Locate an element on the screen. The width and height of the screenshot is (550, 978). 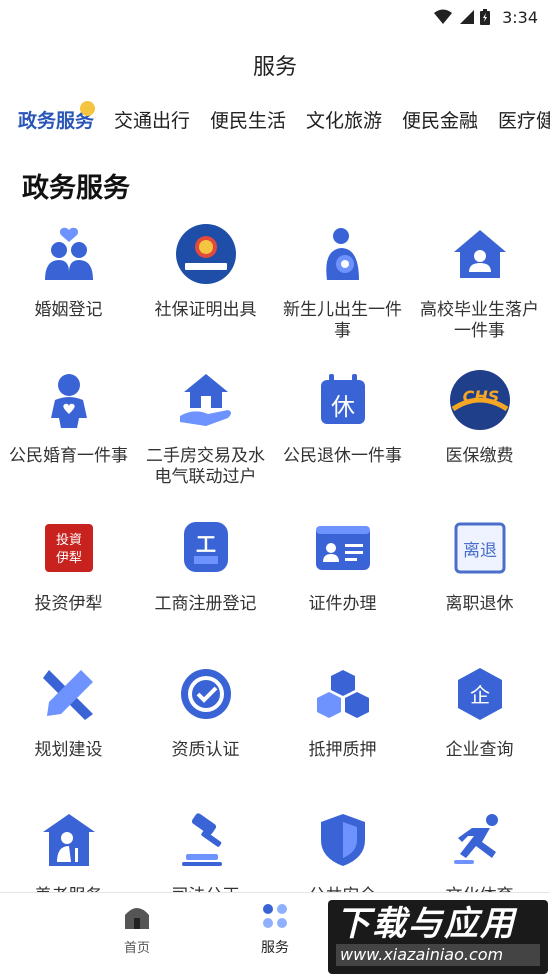
service-item-enterprise-query: 企 企业查询 is located at coordinates (479, 711).